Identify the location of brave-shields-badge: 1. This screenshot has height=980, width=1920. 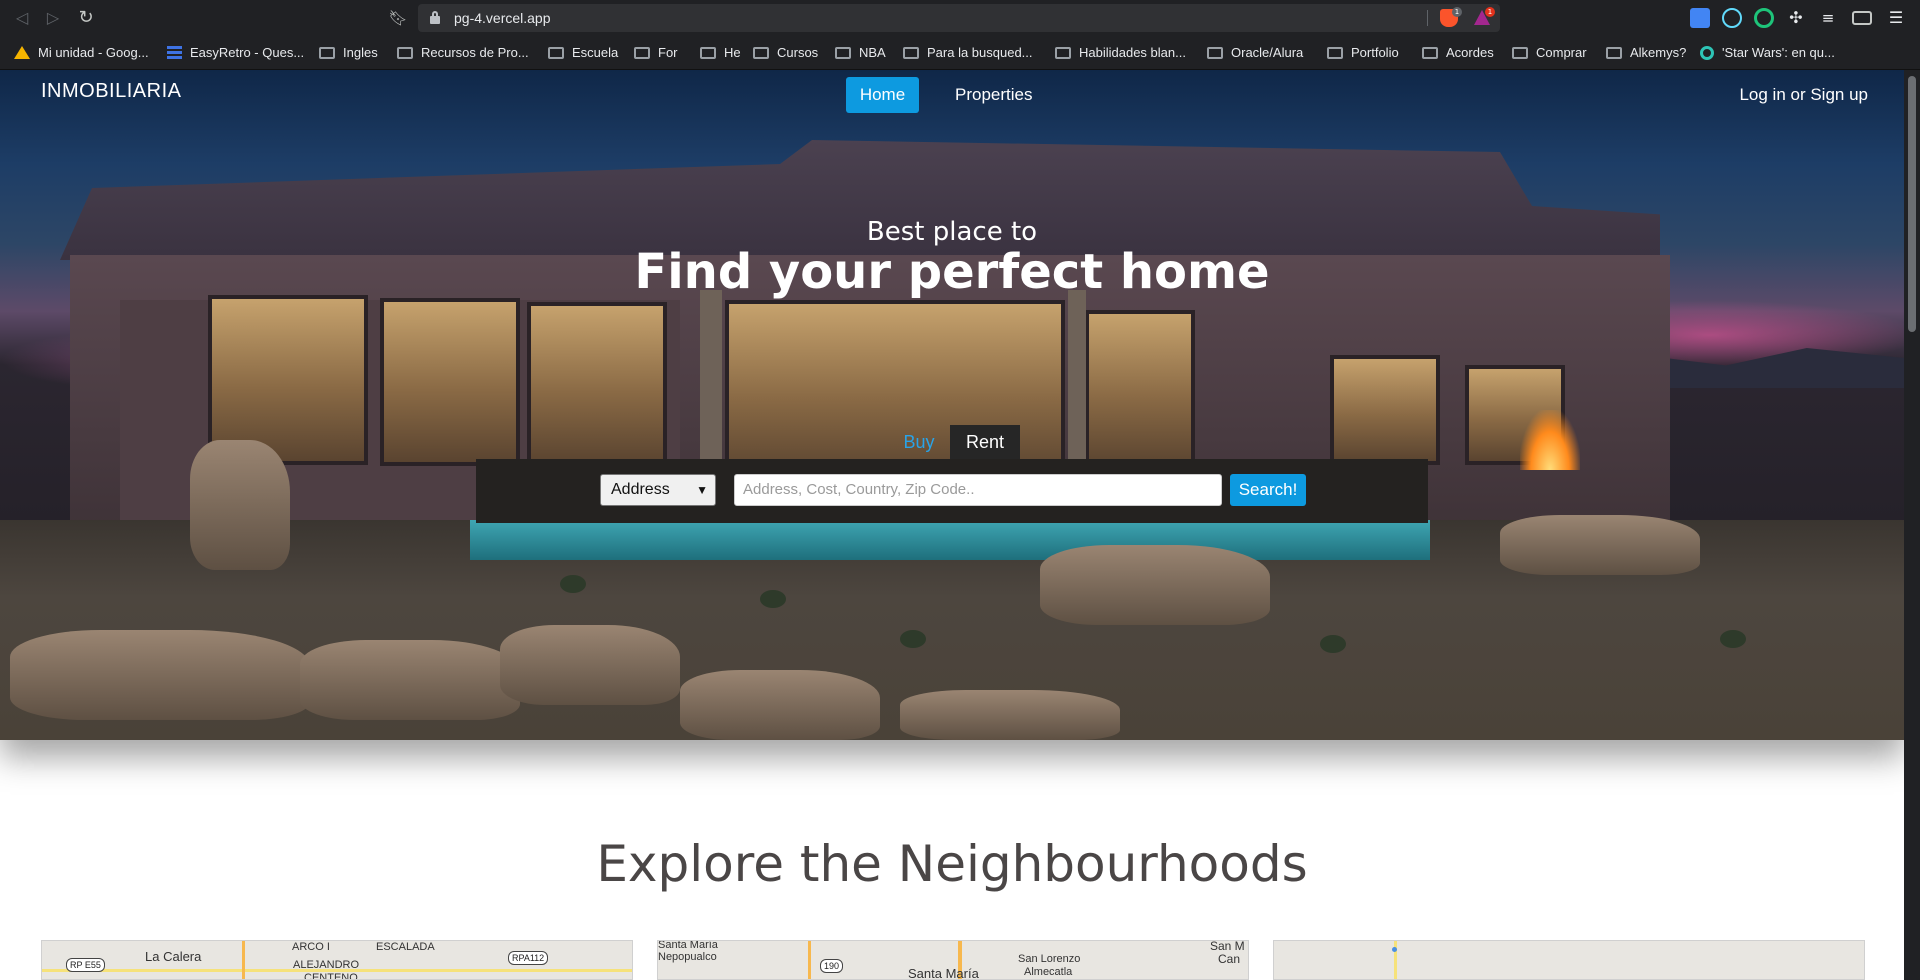
(1457, 12).